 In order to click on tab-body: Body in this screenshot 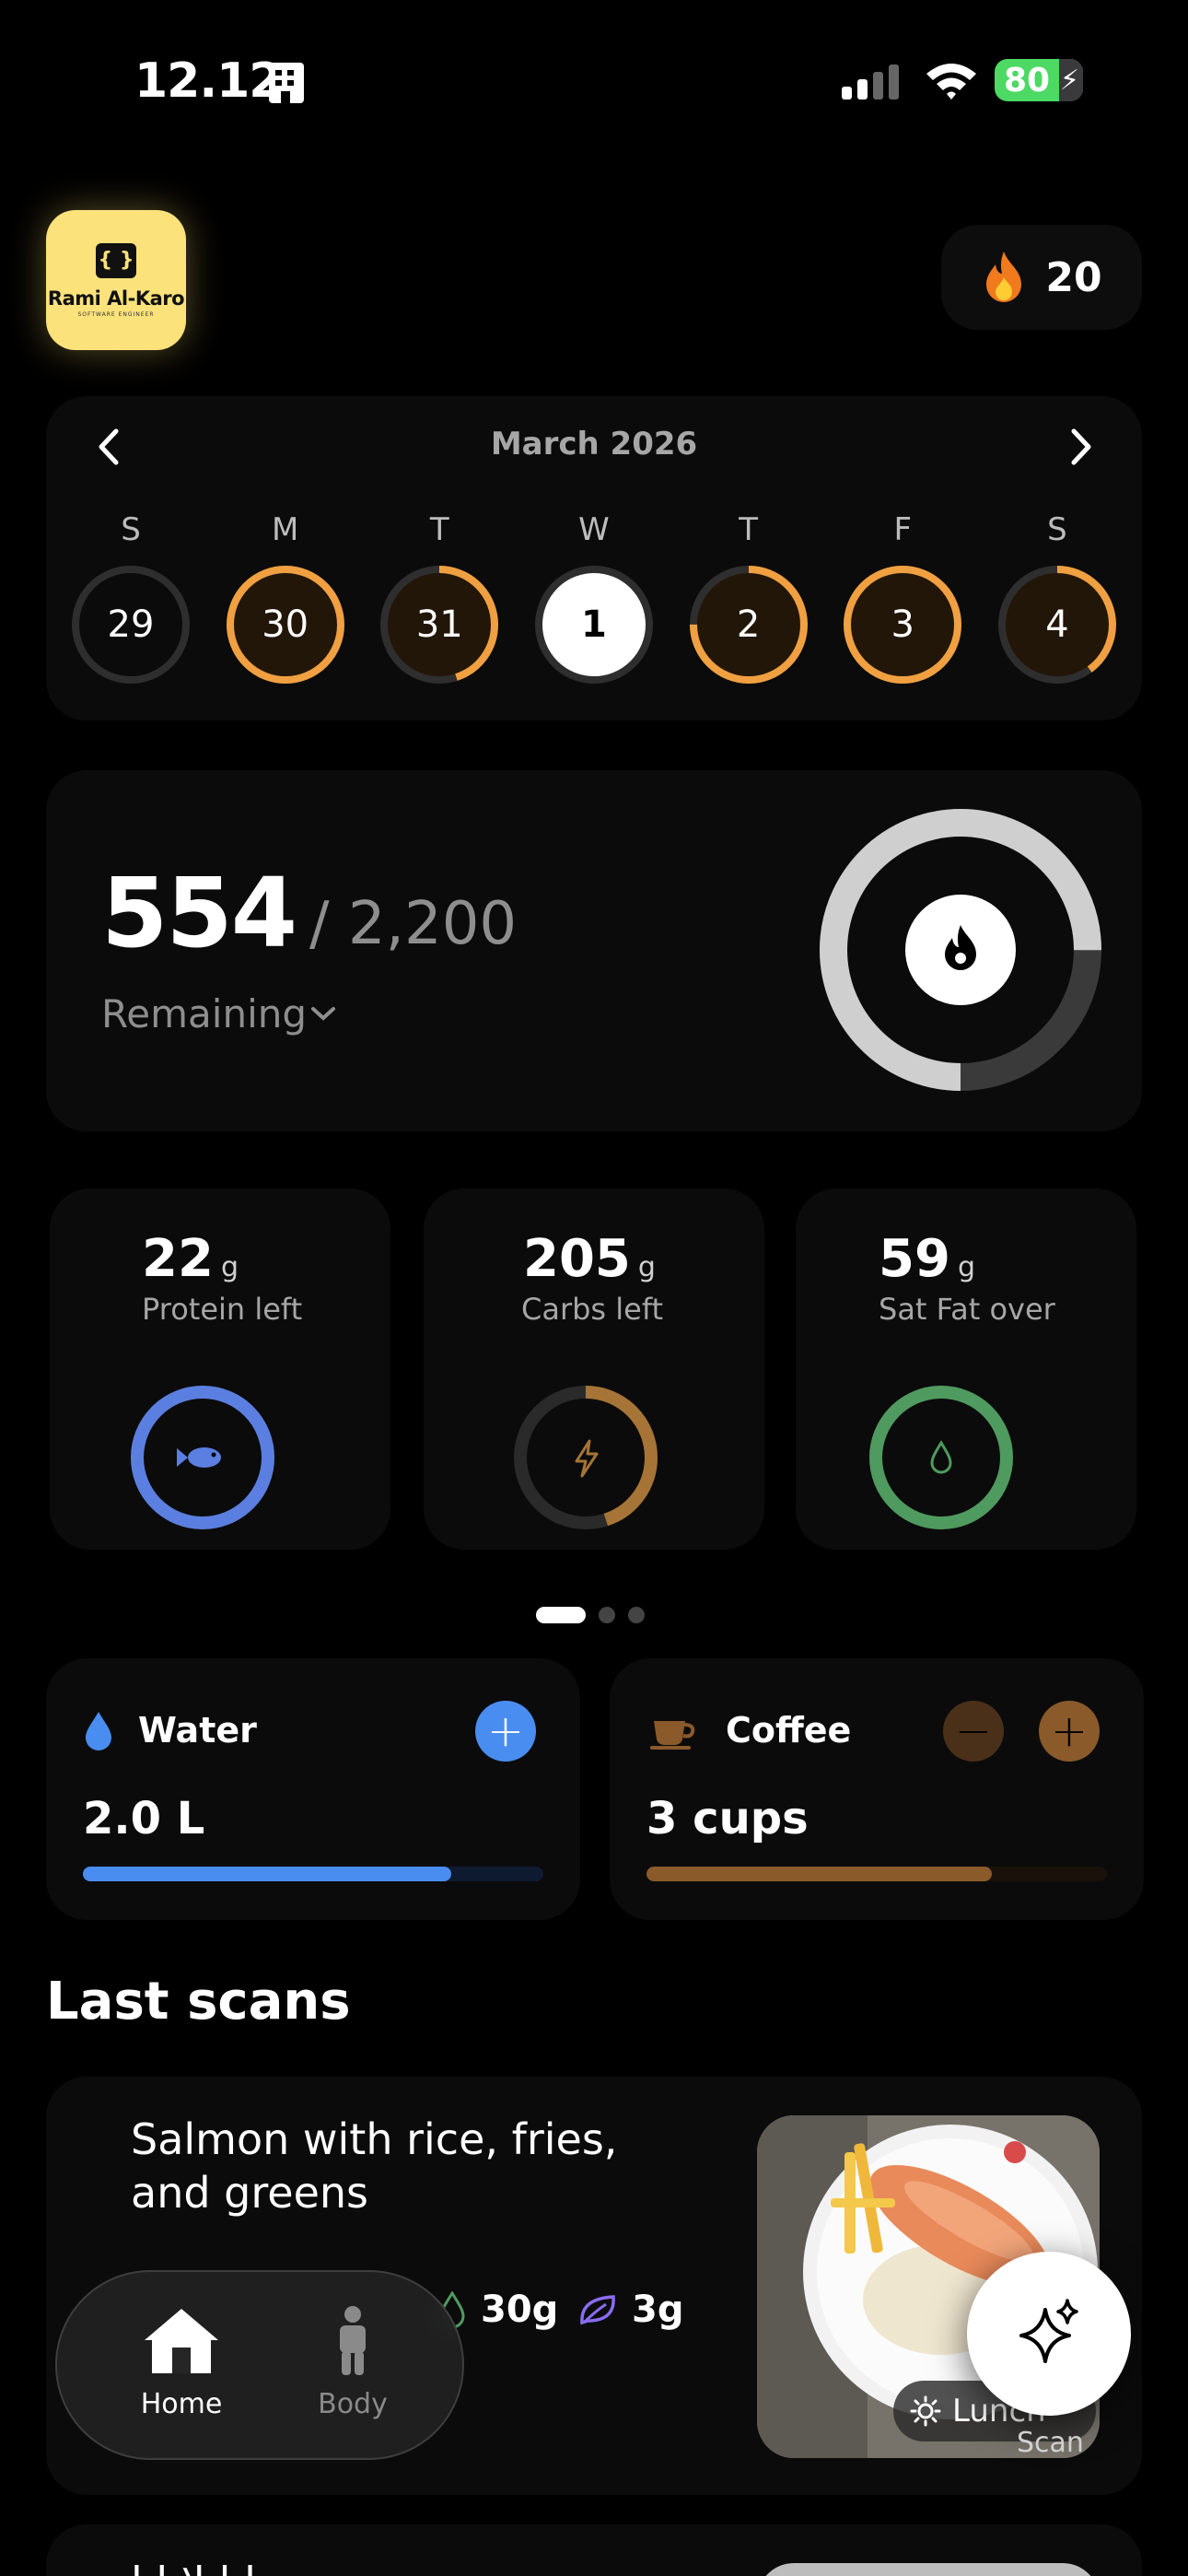, I will do `click(353, 2362)`.